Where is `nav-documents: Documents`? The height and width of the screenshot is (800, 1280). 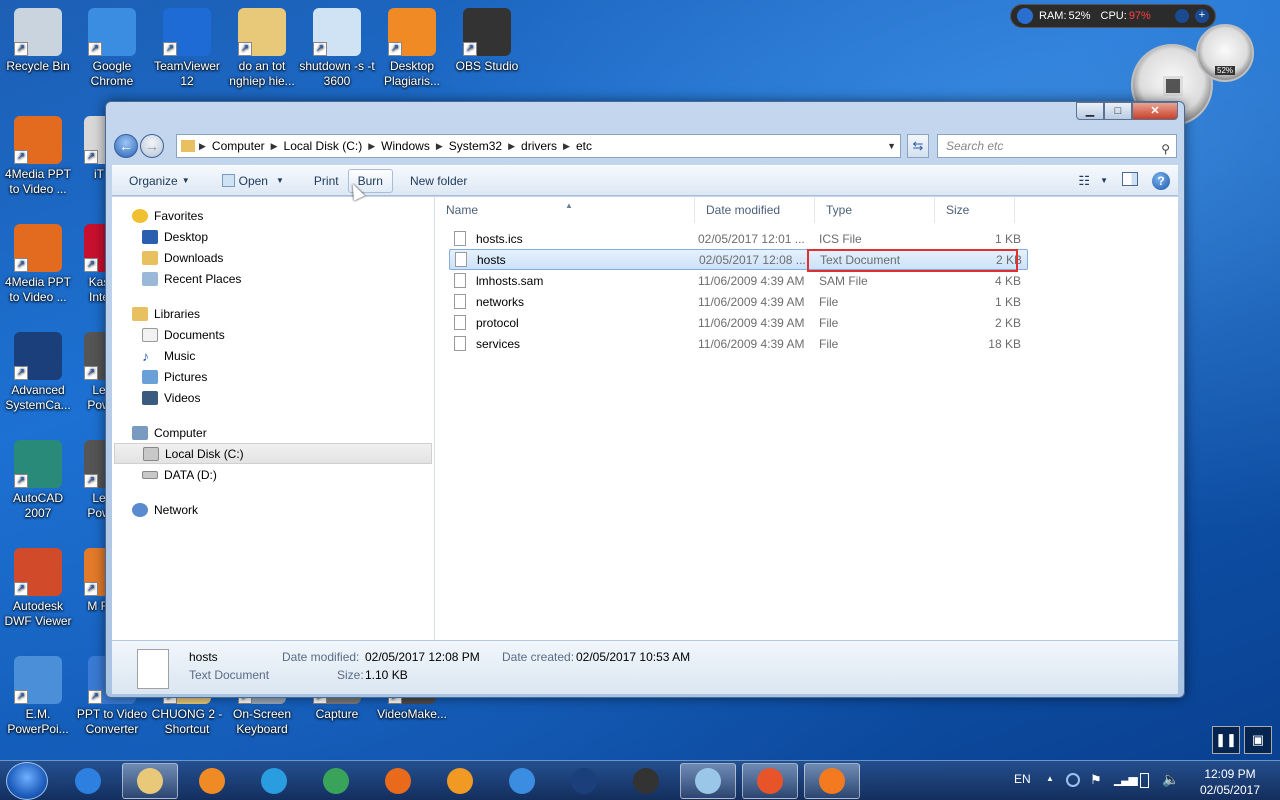
nav-documents: Documents is located at coordinates (273, 334).